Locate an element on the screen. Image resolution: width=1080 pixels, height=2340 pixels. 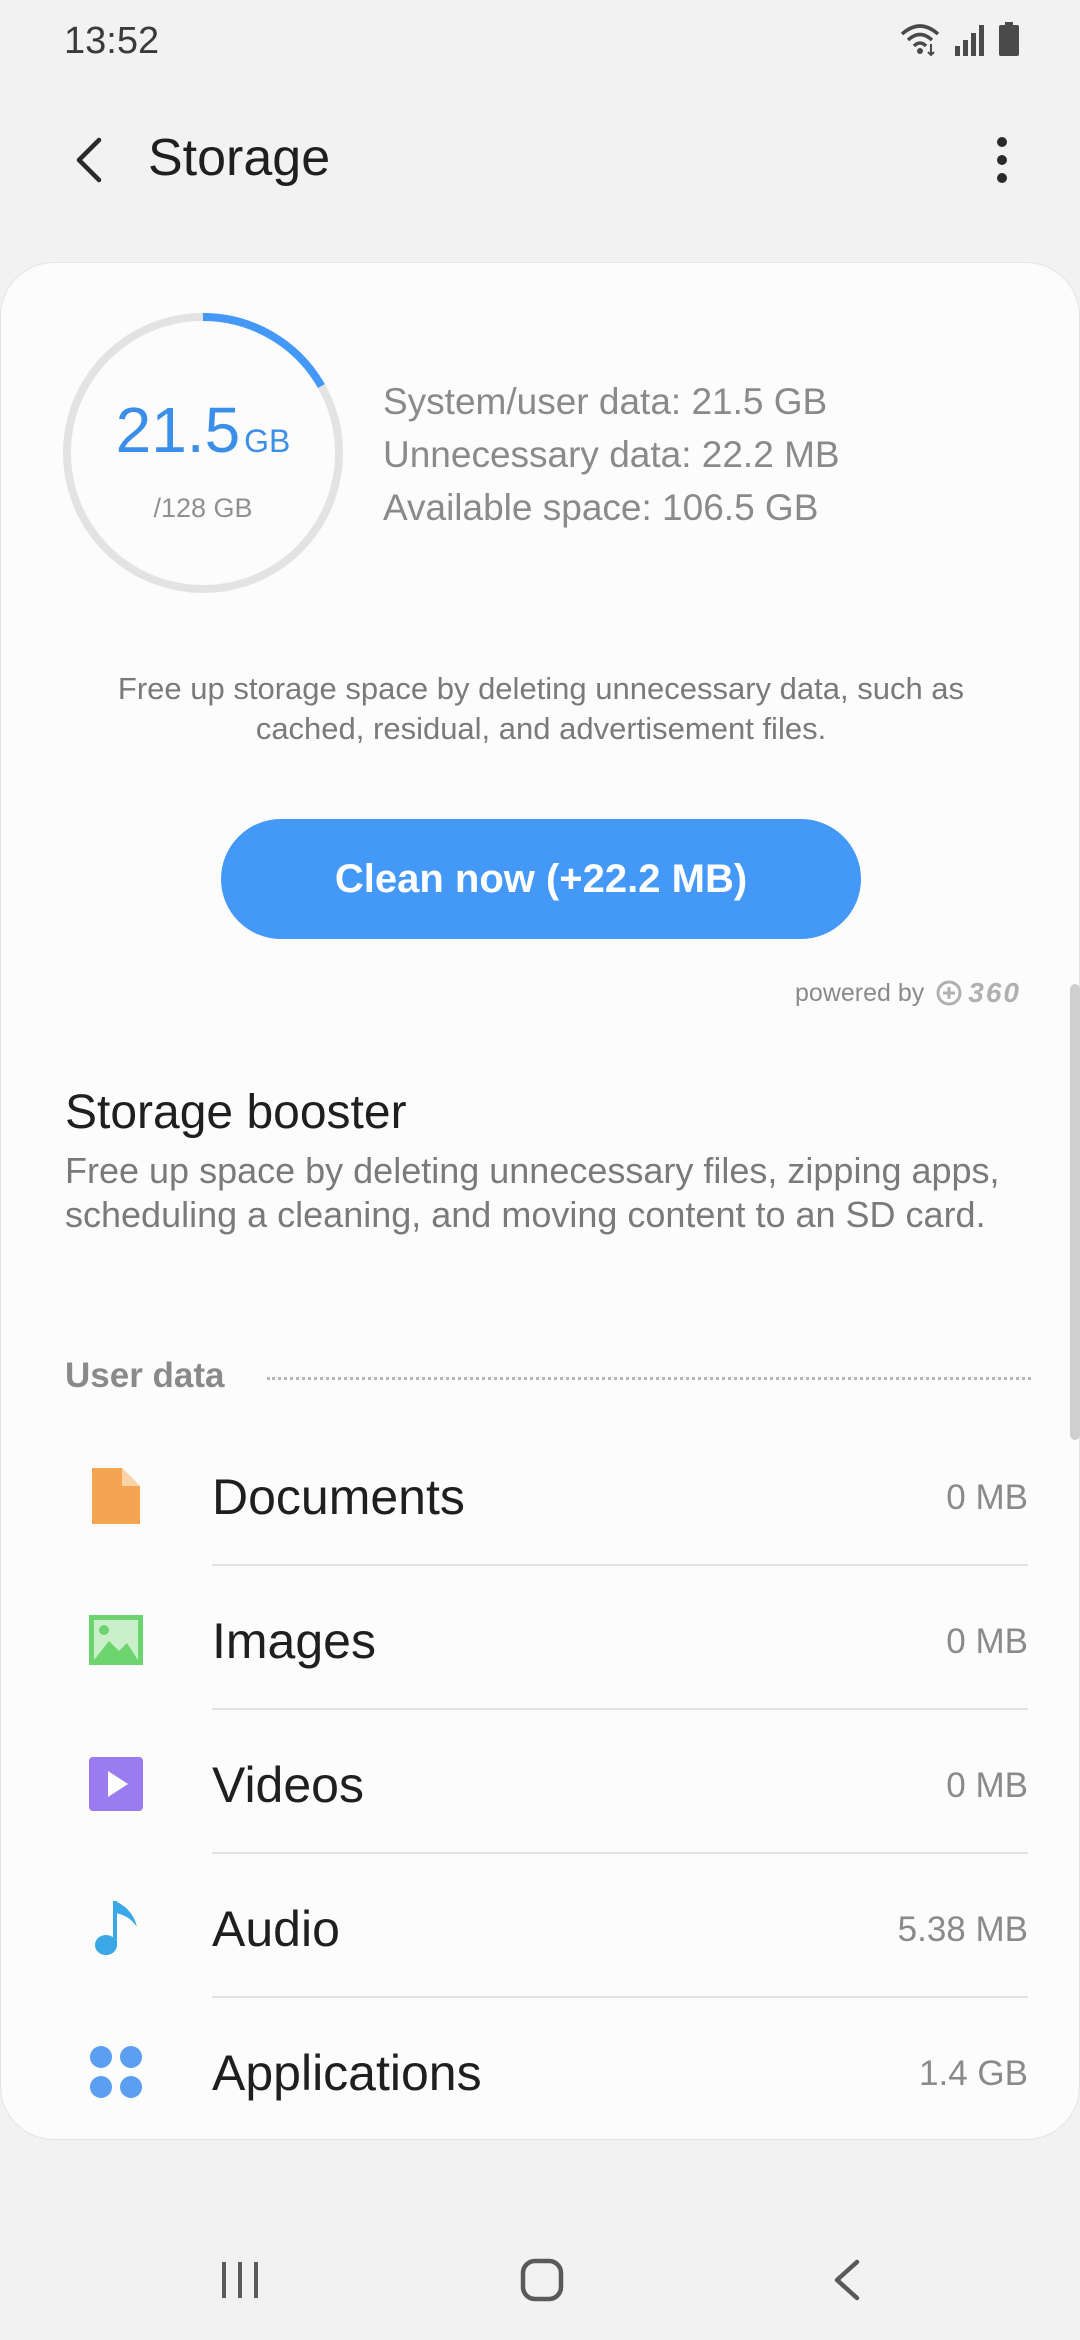
list-item-label: Videos is located at coordinates (288, 1785).